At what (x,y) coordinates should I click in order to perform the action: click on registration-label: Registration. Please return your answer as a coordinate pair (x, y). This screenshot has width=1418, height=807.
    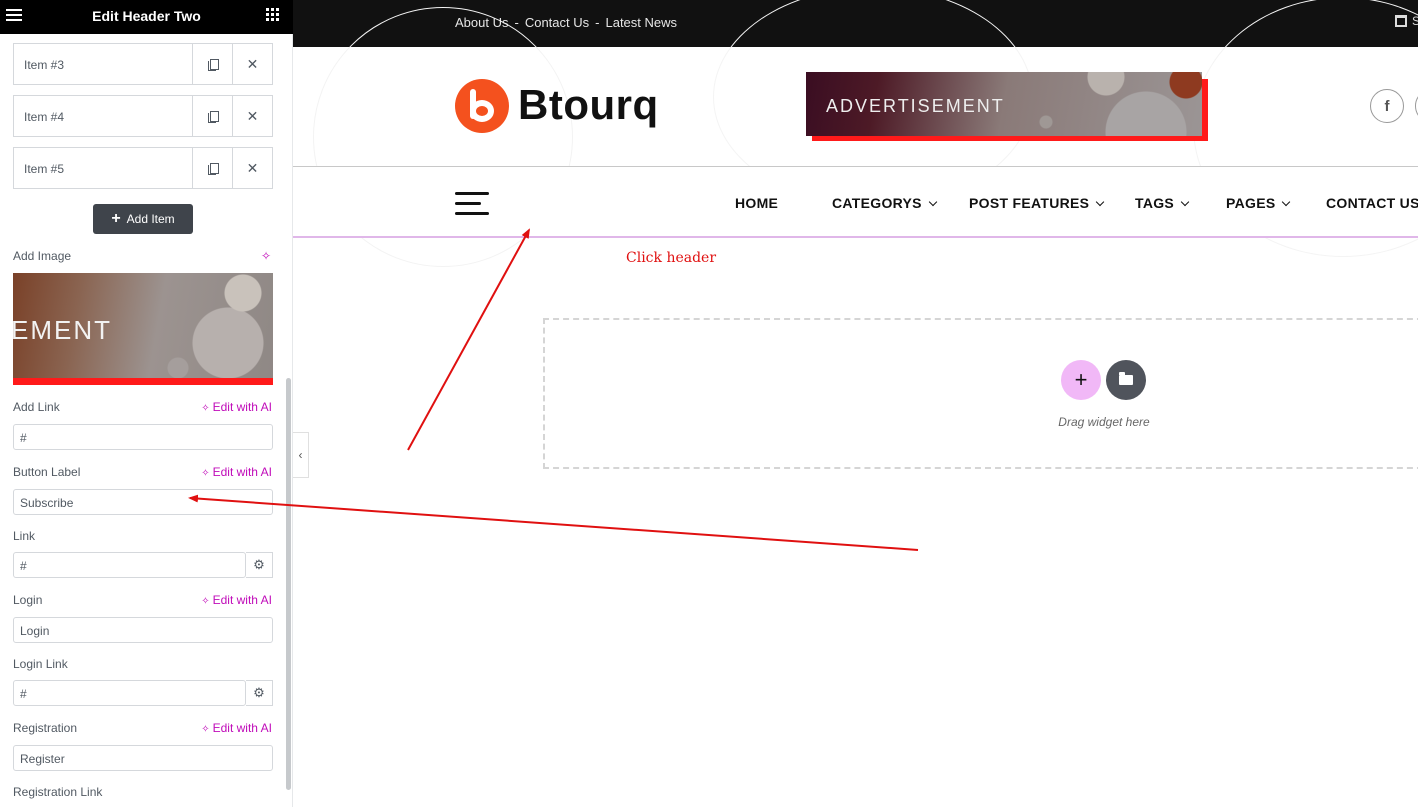
    Looking at the image, I should click on (45, 728).